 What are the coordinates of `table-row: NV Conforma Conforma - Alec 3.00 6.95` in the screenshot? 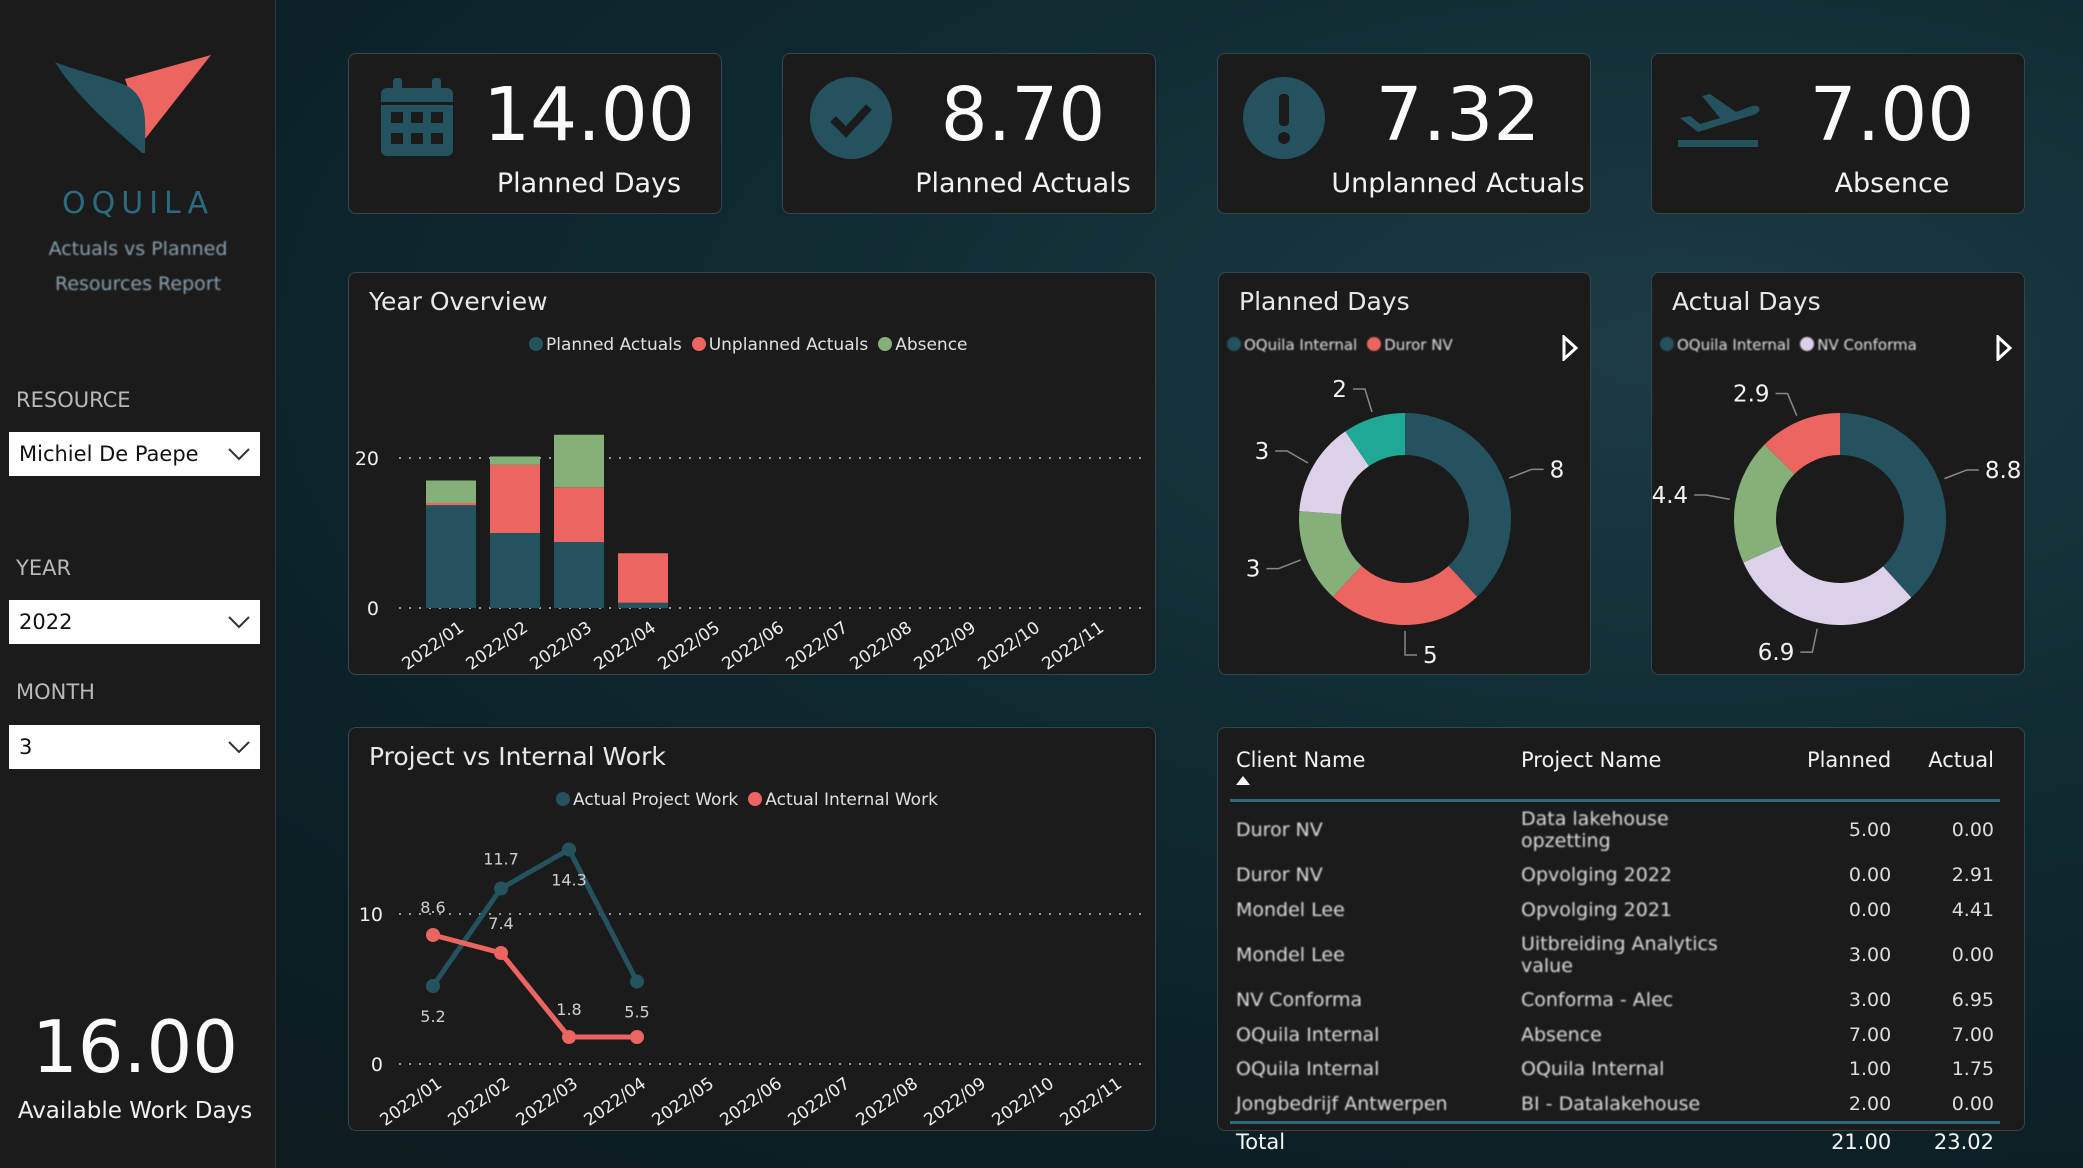 It's located at (1615, 1000).